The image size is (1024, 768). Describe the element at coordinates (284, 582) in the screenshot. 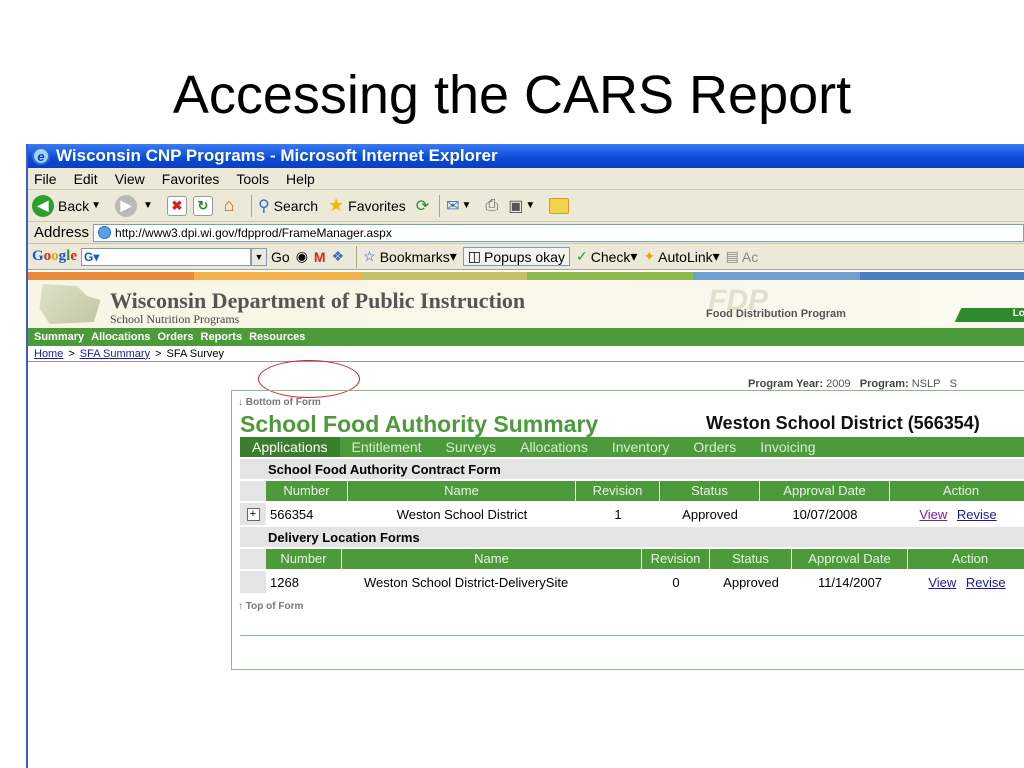

I see `delivery-number: 1268` at that location.